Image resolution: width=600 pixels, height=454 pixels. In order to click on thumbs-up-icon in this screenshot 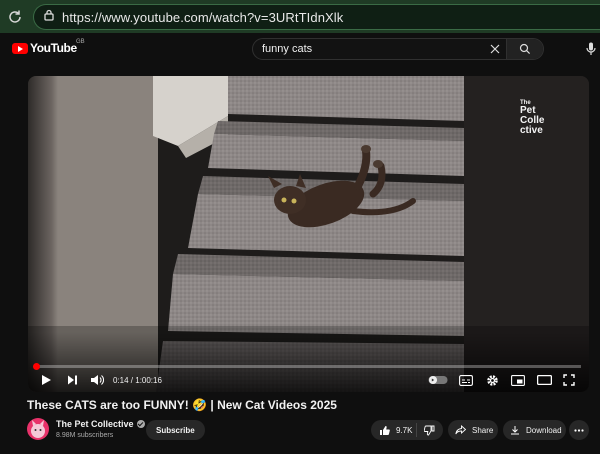, I will do `click(385, 430)`.